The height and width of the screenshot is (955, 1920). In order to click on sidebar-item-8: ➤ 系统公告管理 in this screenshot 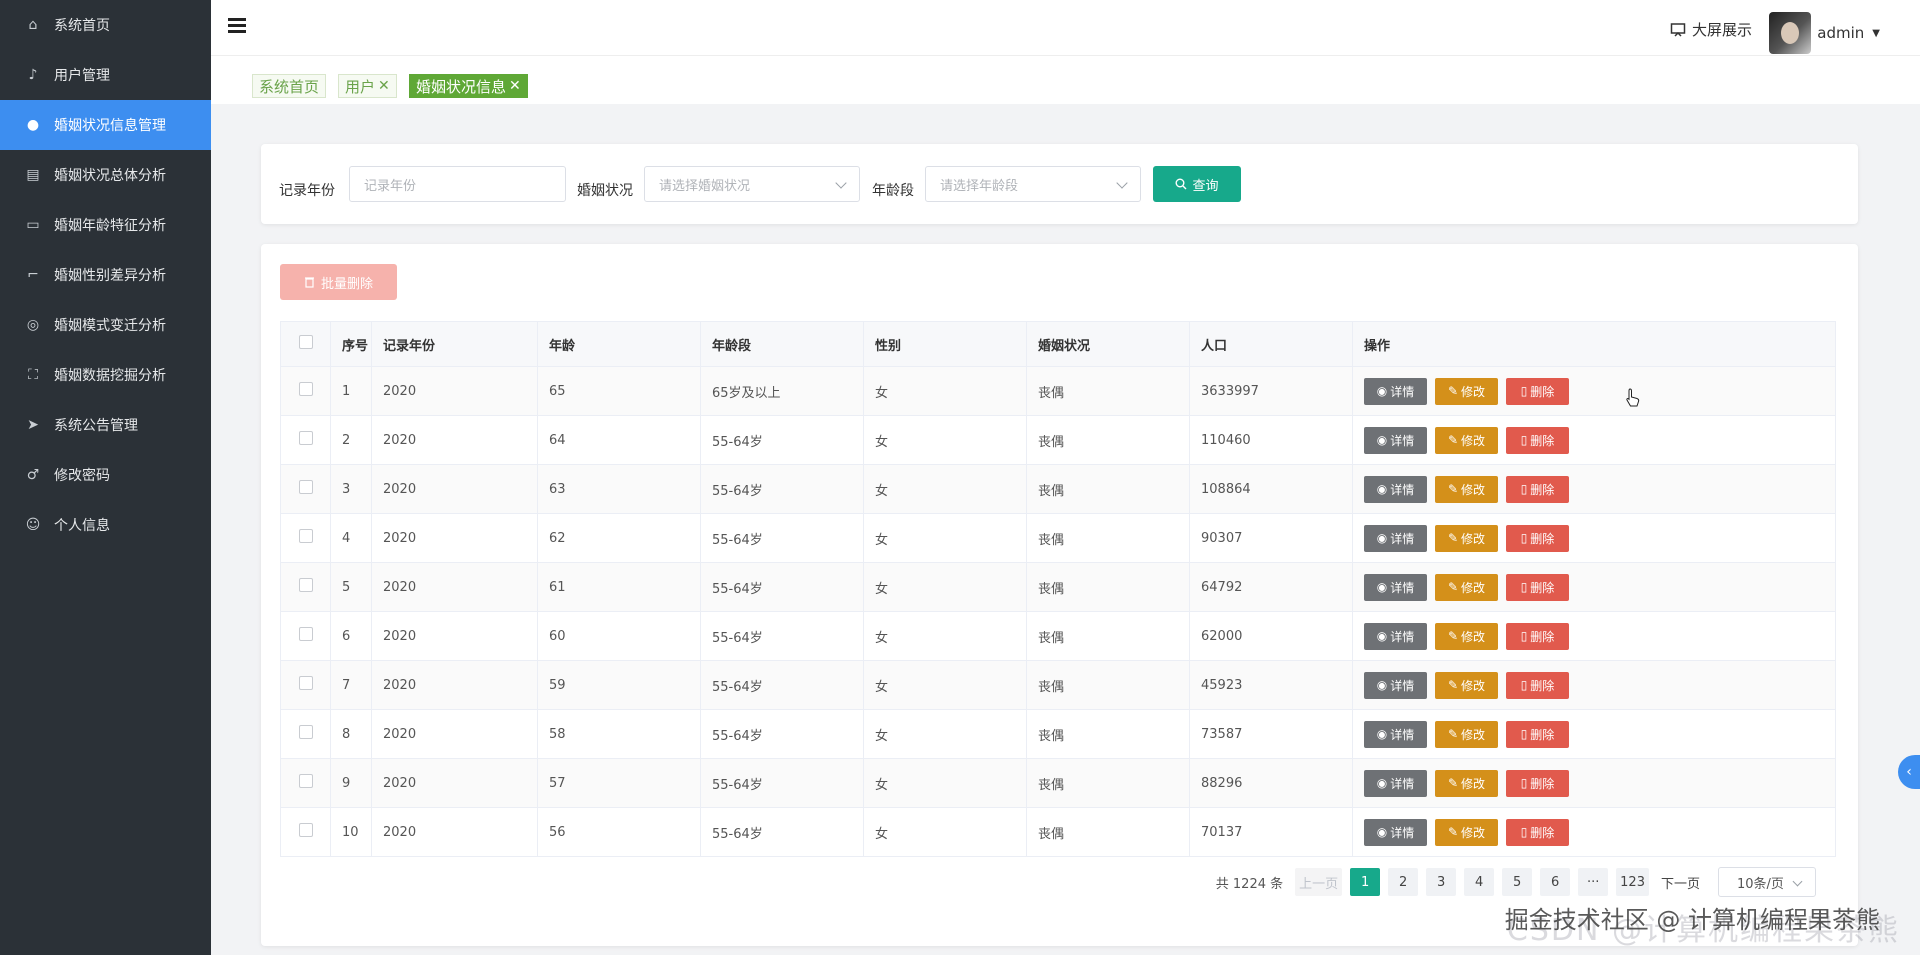, I will do `click(105, 425)`.